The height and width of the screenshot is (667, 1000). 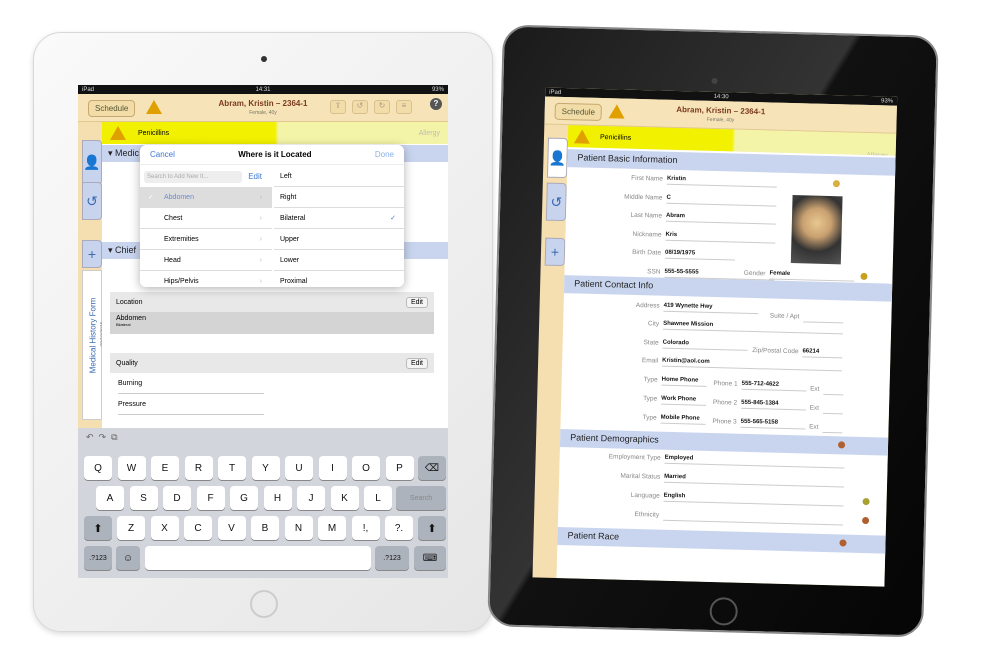 What do you see at coordinates (430, 558) in the screenshot?
I see `hide-keyboard-key: ⌨` at bounding box center [430, 558].